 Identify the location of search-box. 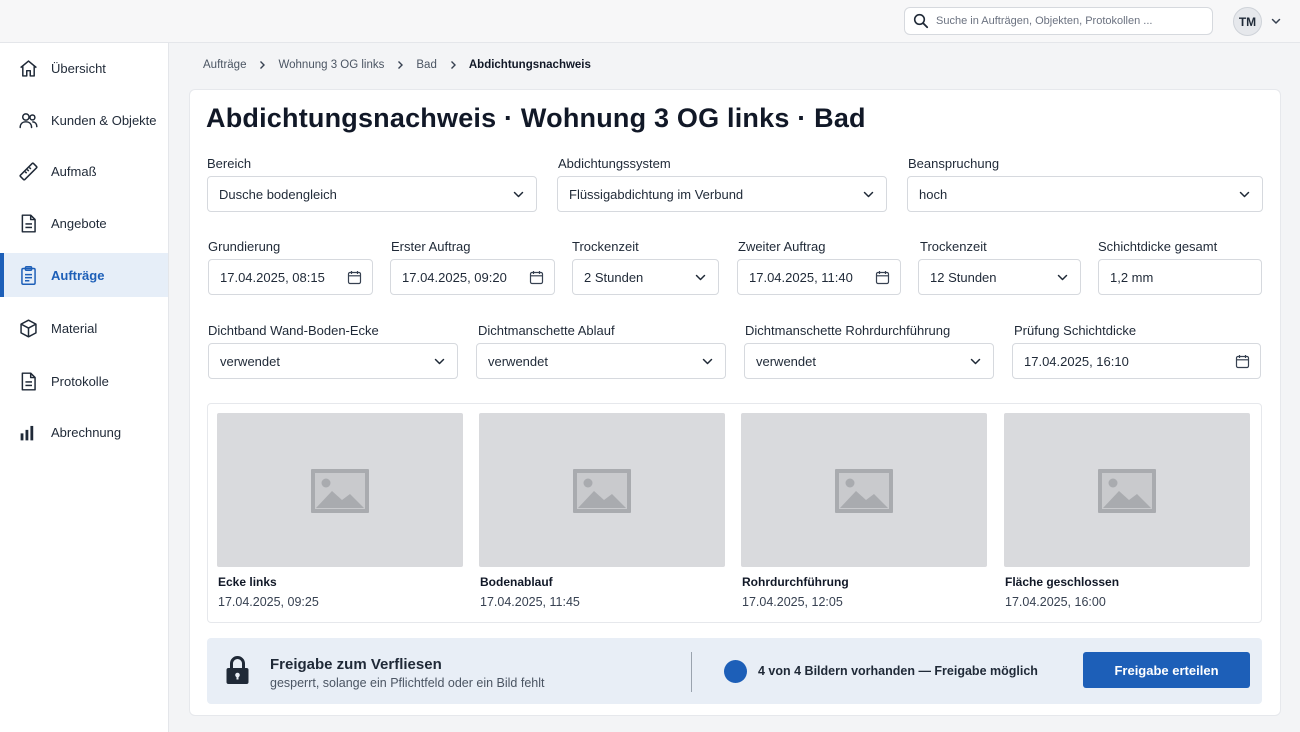
(1058, 21).